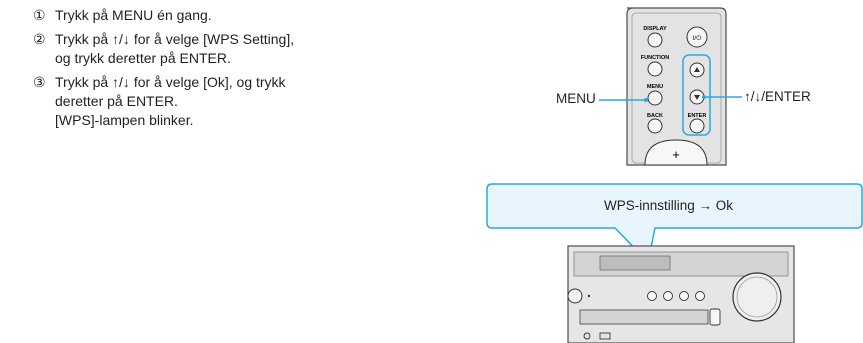 The image size is (863, 343). I want to click on menu-callout-label: MENU, so click(576, 98).